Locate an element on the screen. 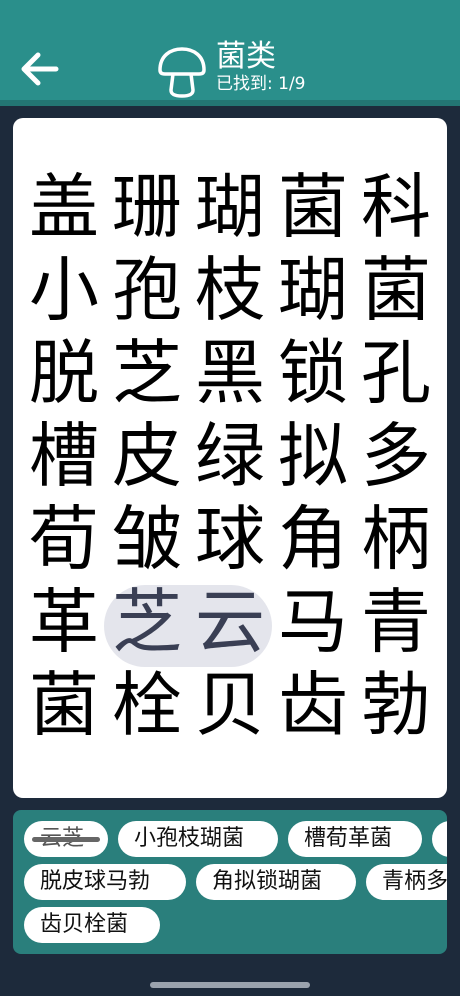  word-chip-label: 脱皮球马勃 is located at coordinates (95, 881).